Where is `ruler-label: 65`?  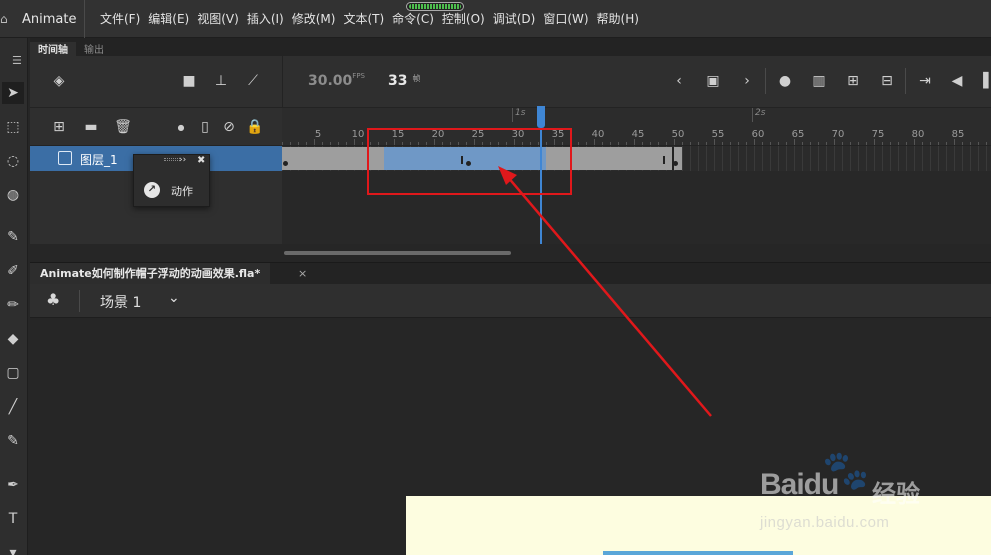
ruler-label: 65 is located at coordinates (798, 134).